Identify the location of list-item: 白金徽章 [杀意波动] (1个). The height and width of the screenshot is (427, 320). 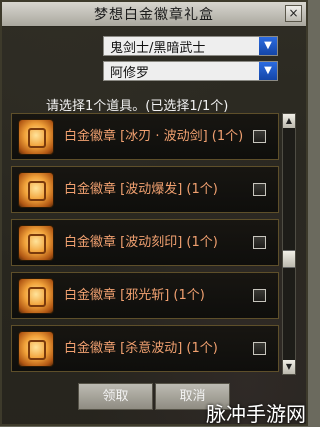
(145, 348).